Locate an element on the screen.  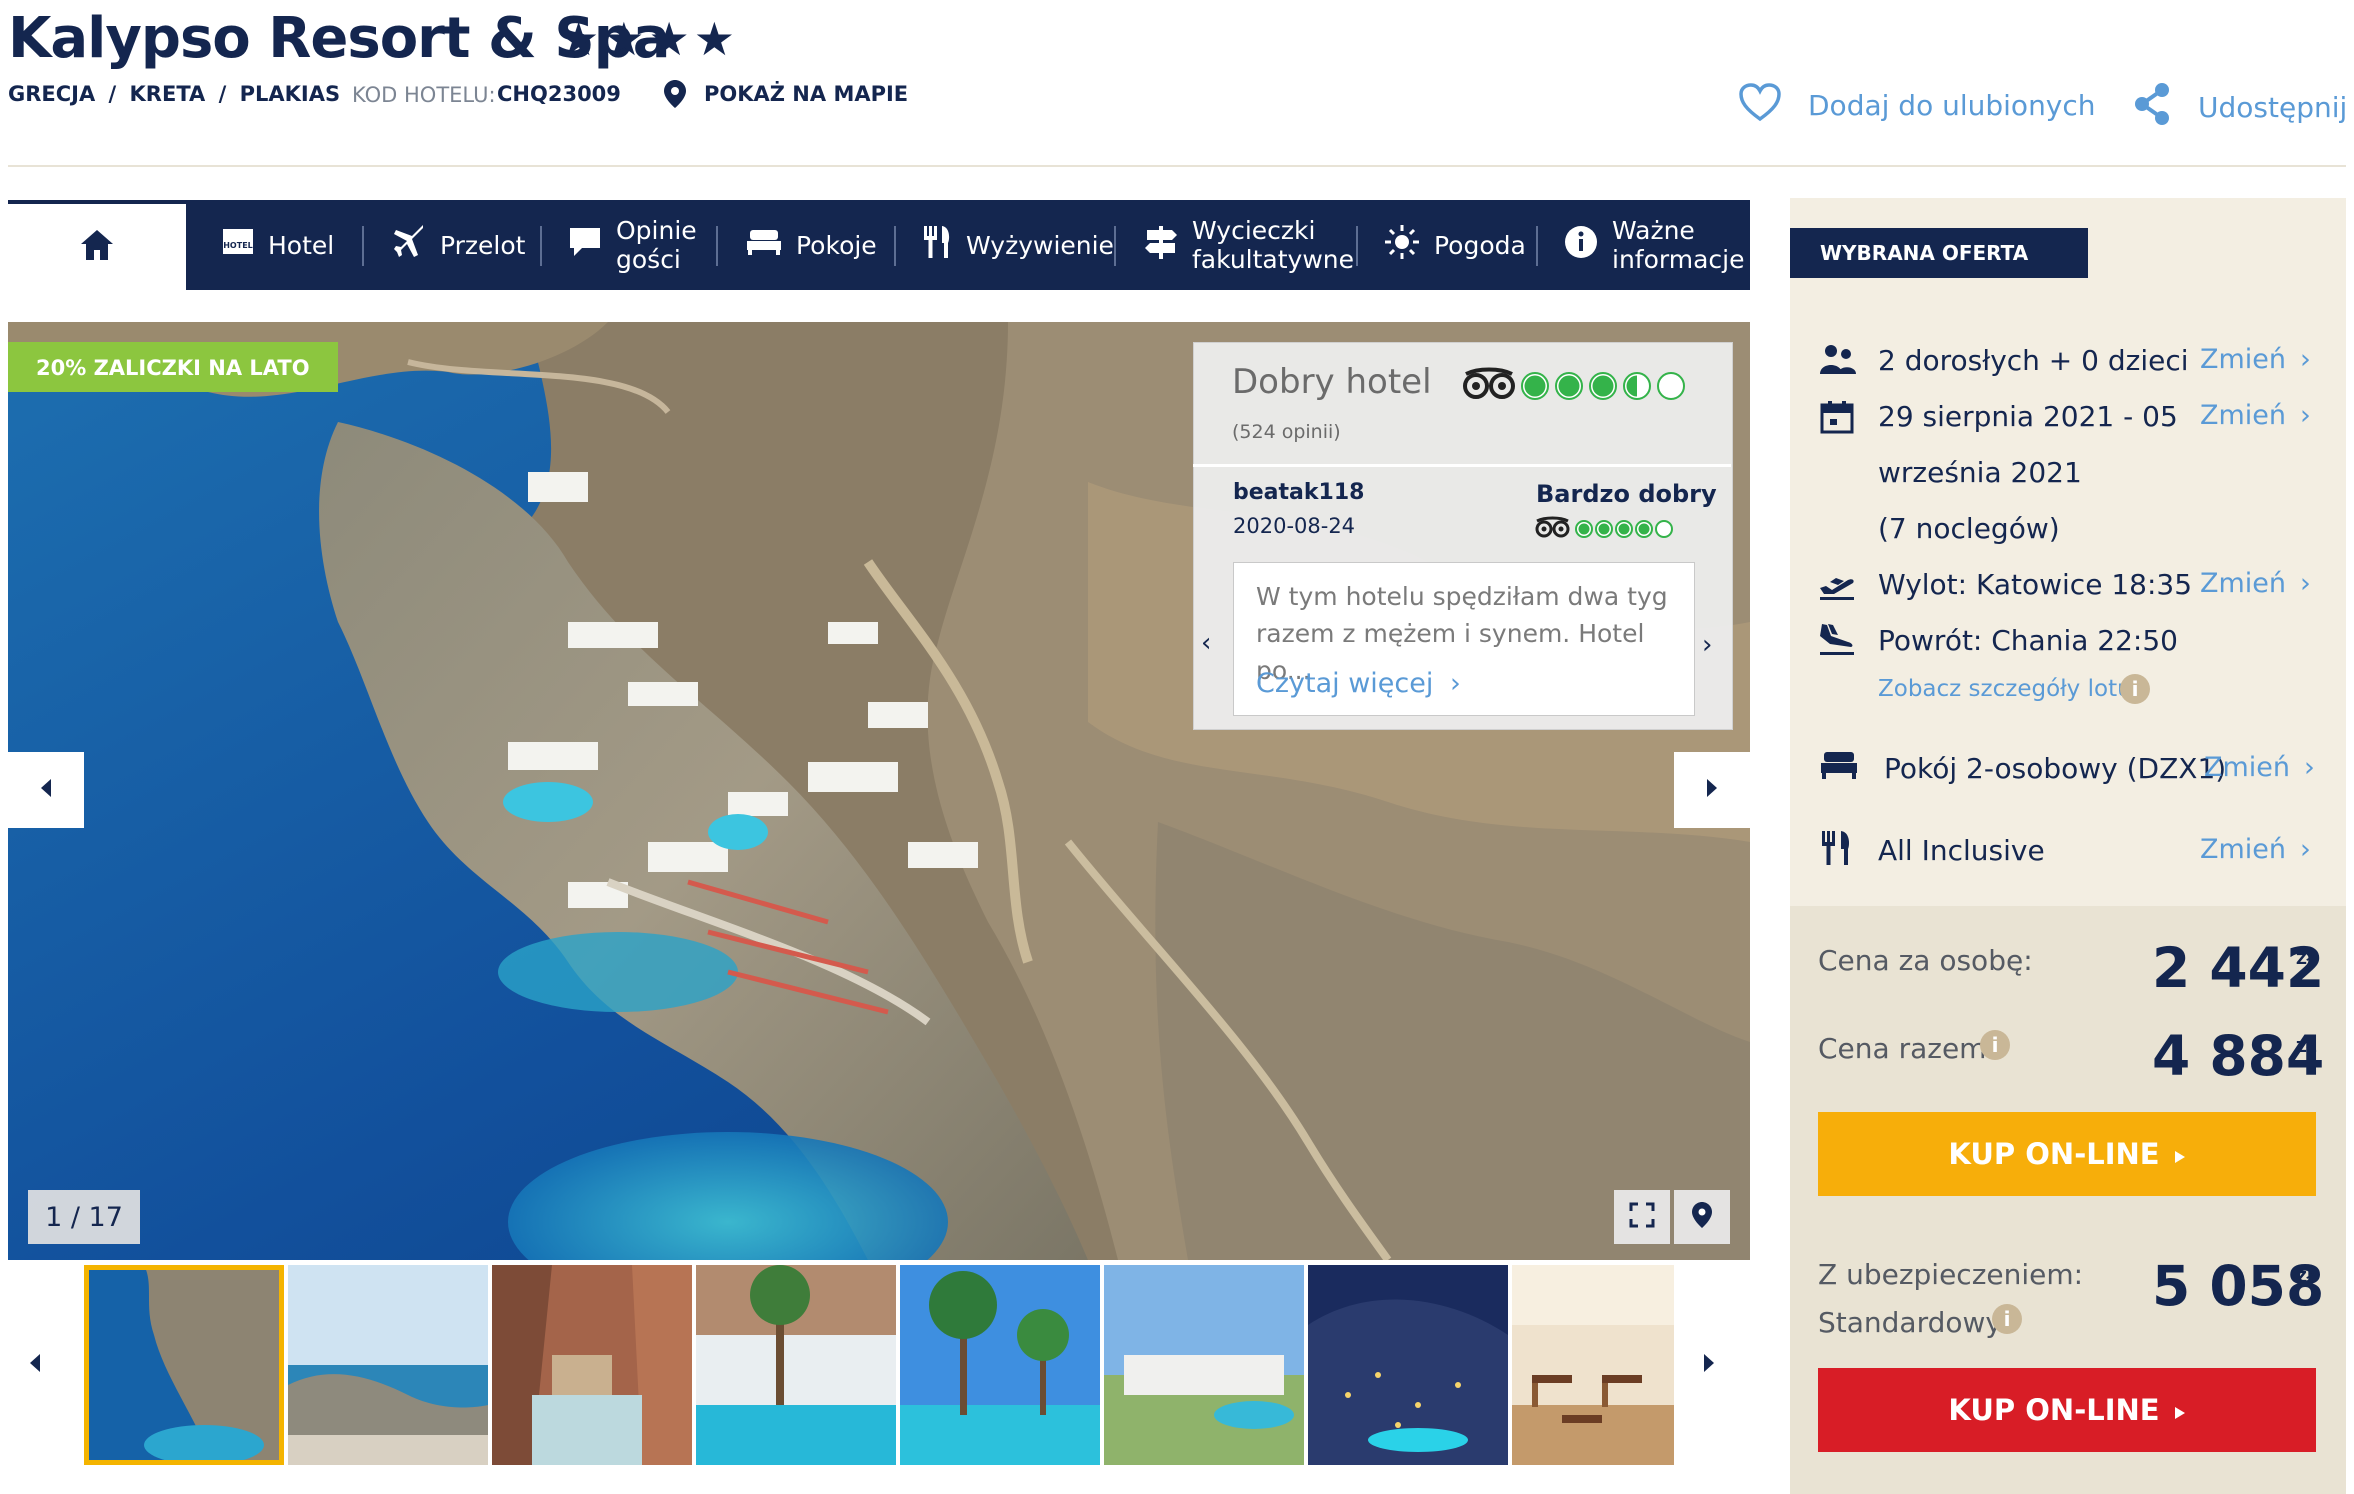
home-icon is located at coordinates (97, 247).